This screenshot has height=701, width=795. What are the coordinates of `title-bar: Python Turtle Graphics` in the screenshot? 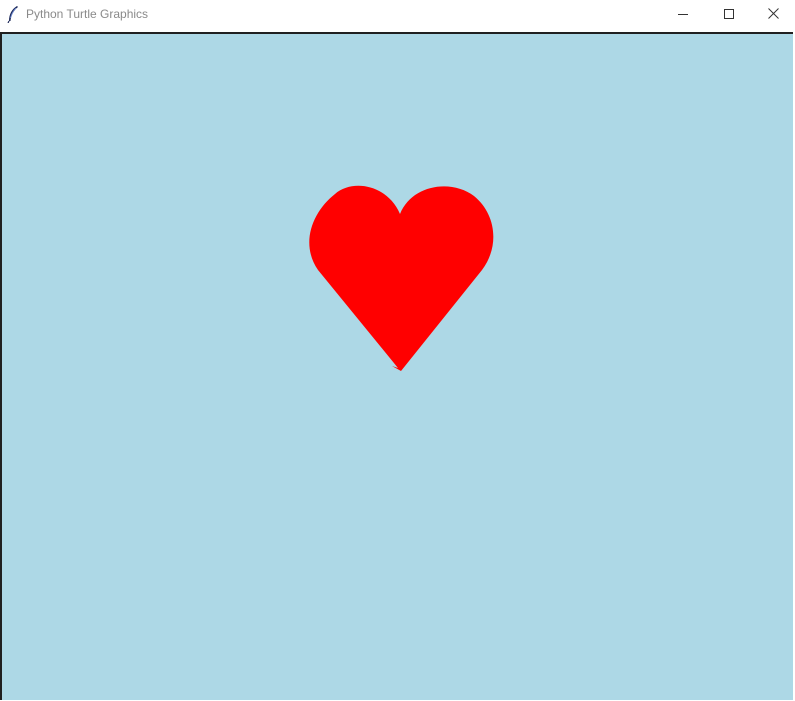 It's located at (397, 15).